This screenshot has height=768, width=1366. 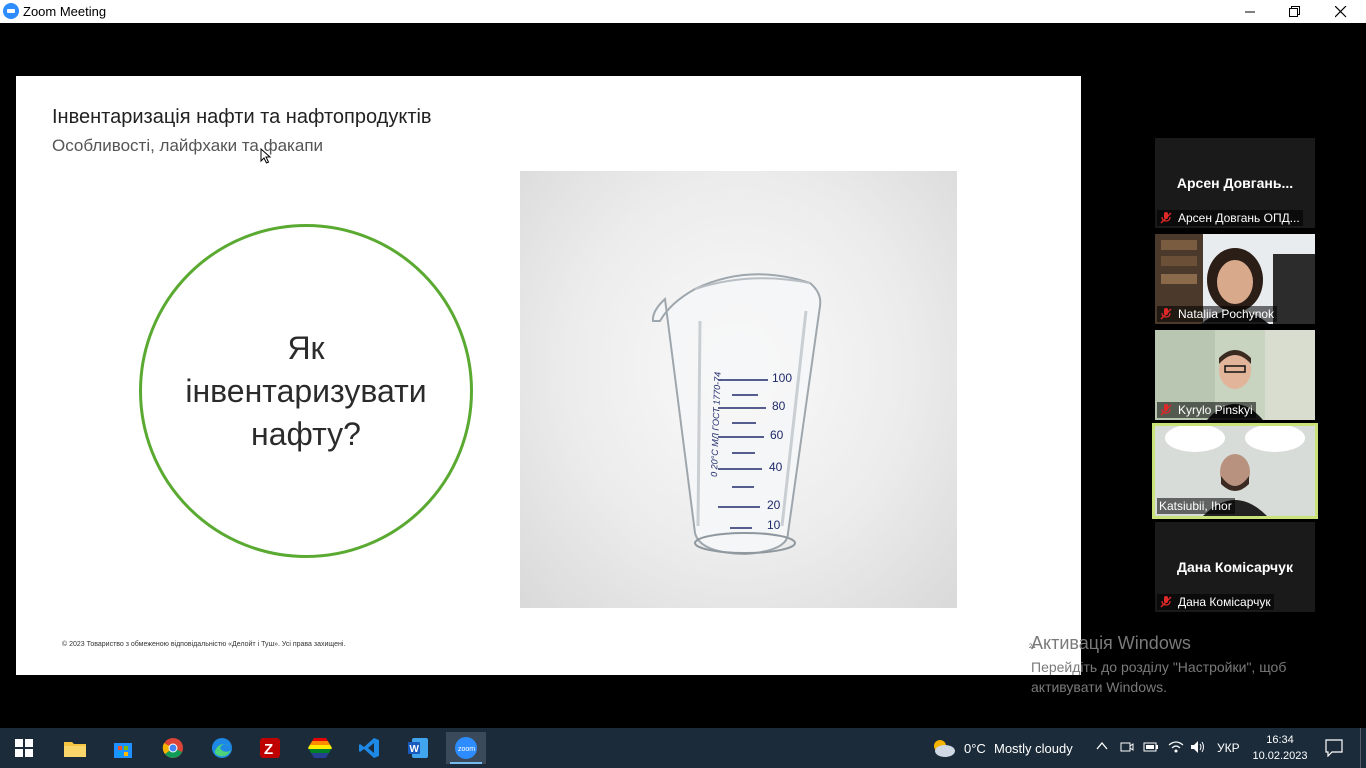 I want to click on zoom-logo-icon, so click(x=11, y=11).